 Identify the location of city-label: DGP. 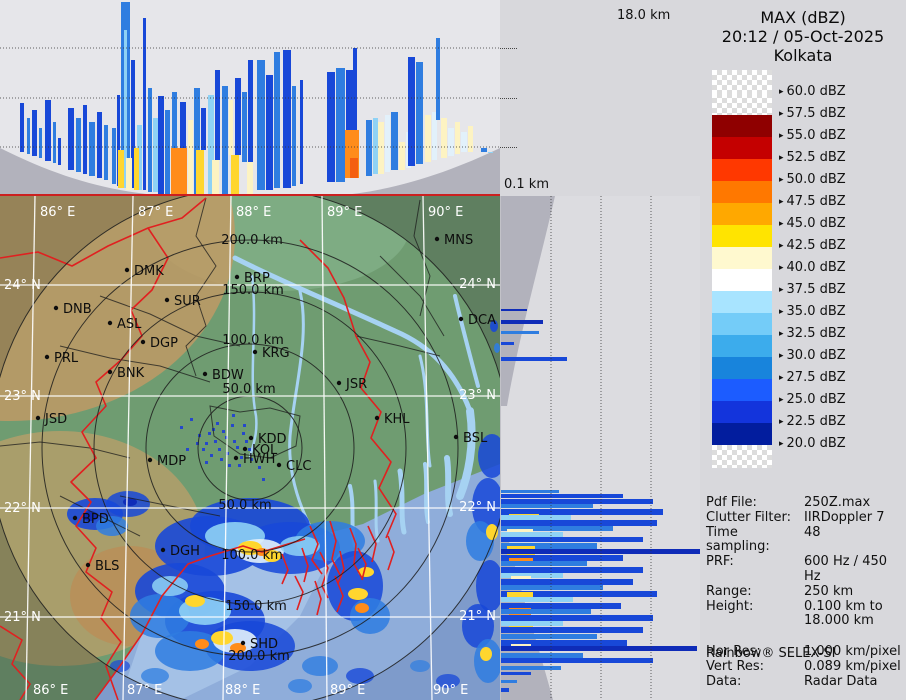
(164, 343).